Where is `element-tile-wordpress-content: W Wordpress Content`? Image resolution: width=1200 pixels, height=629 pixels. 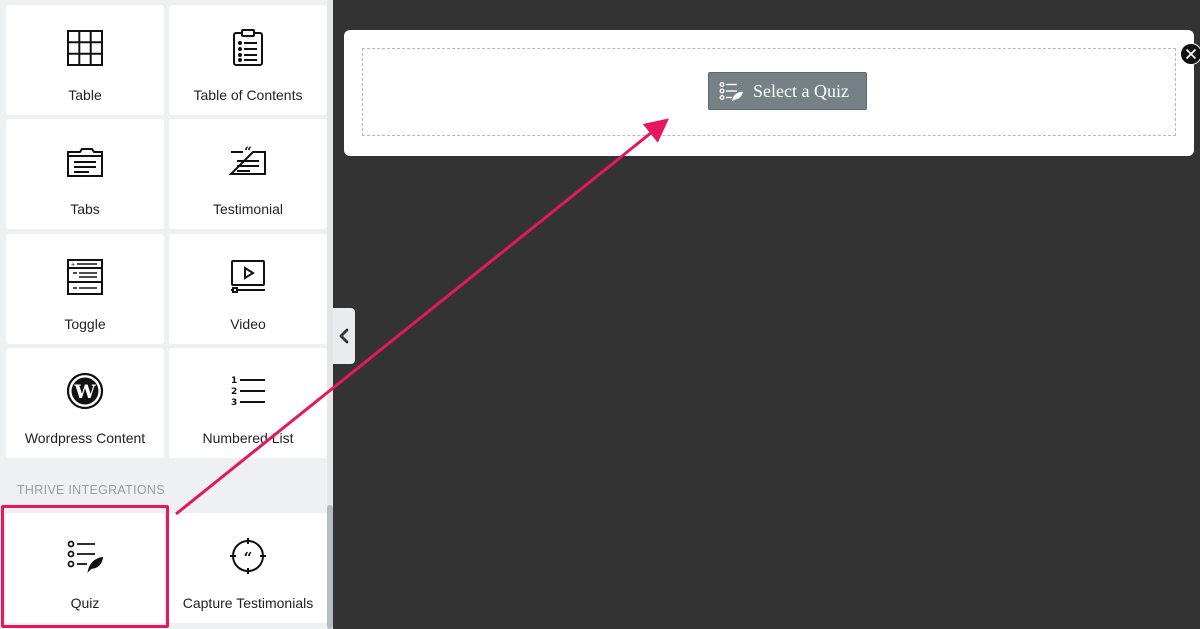 element-tile-wordpress-content: W Wordpress Content is located at coordinates (85, 403).